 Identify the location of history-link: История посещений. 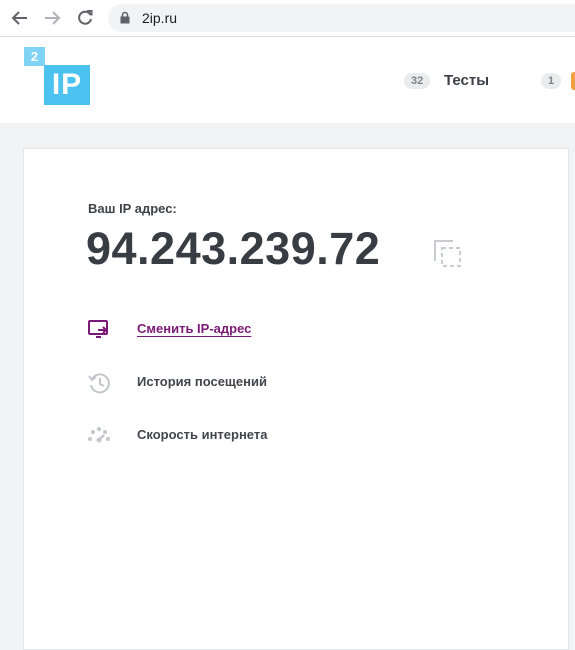
(202, 381).